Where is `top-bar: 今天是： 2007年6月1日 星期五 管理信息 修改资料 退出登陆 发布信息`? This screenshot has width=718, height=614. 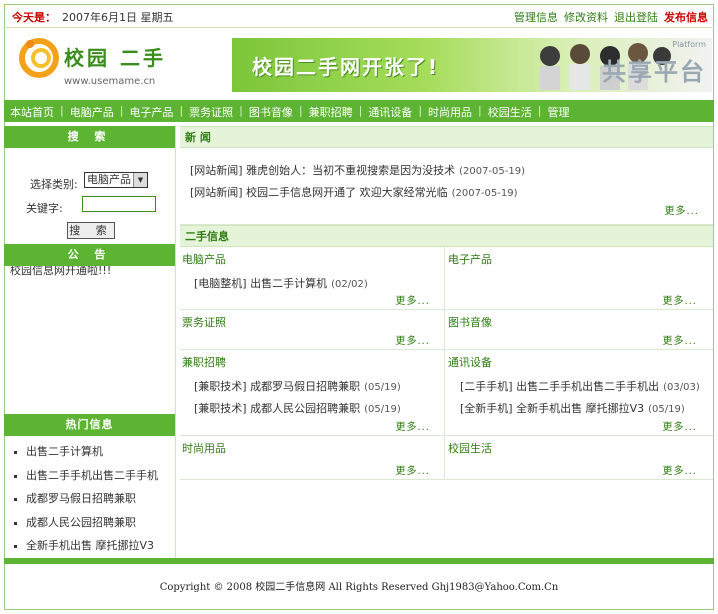
top-bar: 今天是： 2007年6月1日 星期五 管理信息 修改资料 退出登陆 发布信息 is located at coordinates (359, 16).